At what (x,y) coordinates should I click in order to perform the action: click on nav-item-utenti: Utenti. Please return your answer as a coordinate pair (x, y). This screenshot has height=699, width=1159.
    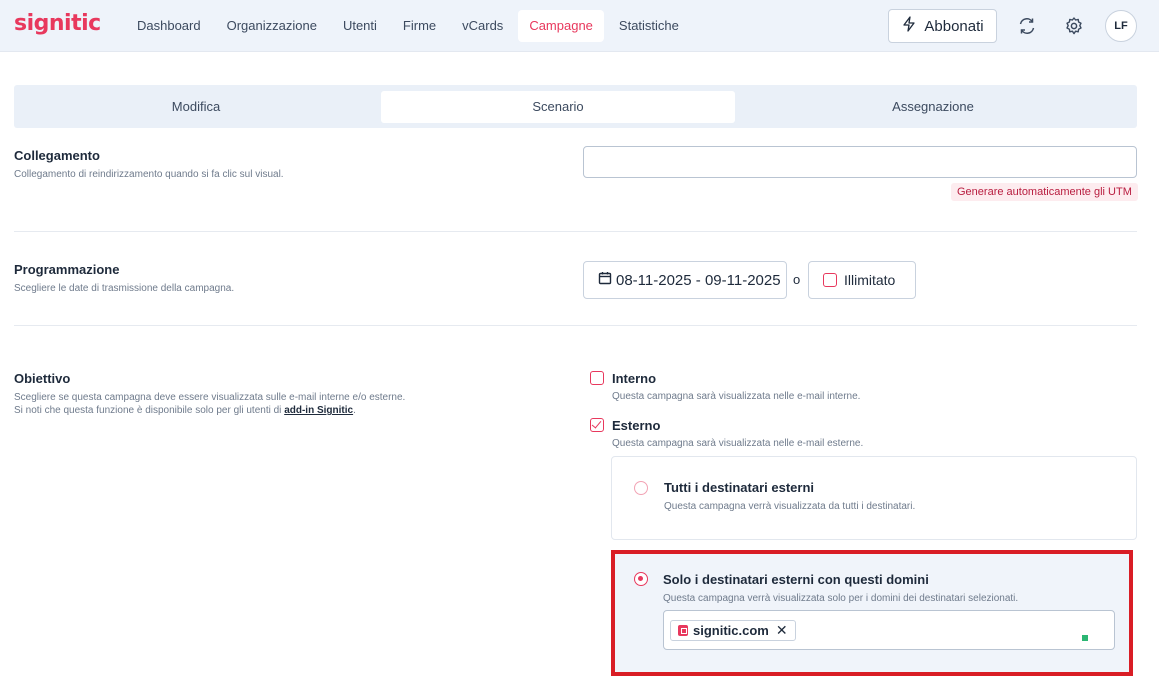
    Looking at the image, I should click on (360, 26).